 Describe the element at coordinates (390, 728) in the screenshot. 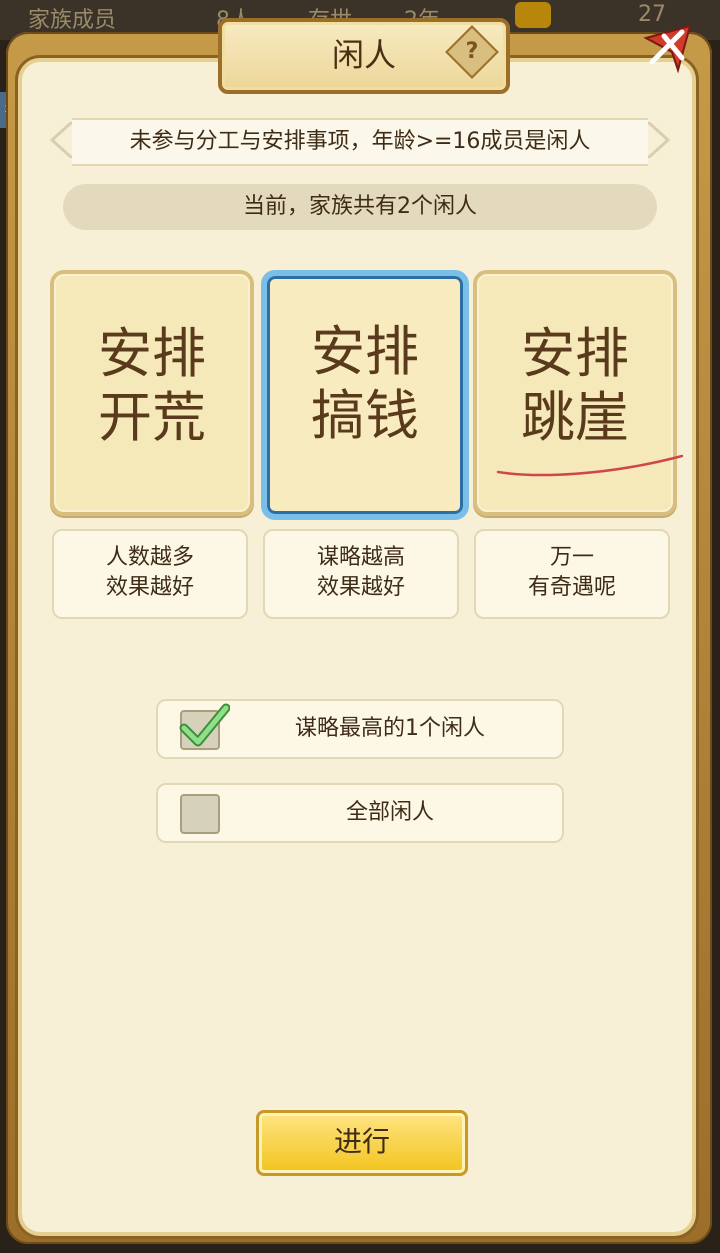

I see `choice-label: 谋略最高的1个闲人` at that location.